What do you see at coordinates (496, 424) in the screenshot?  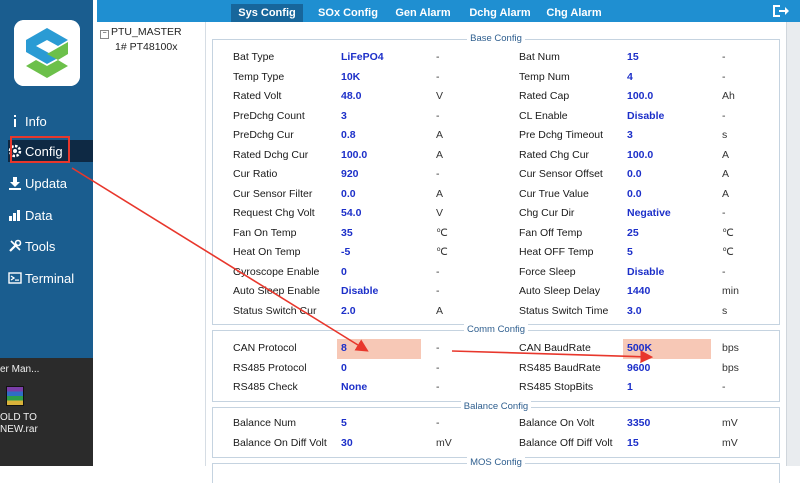 I see `config-row: Balance Num 5 - Balance On Volt 3350 mV` at bounding box center [496, 424].